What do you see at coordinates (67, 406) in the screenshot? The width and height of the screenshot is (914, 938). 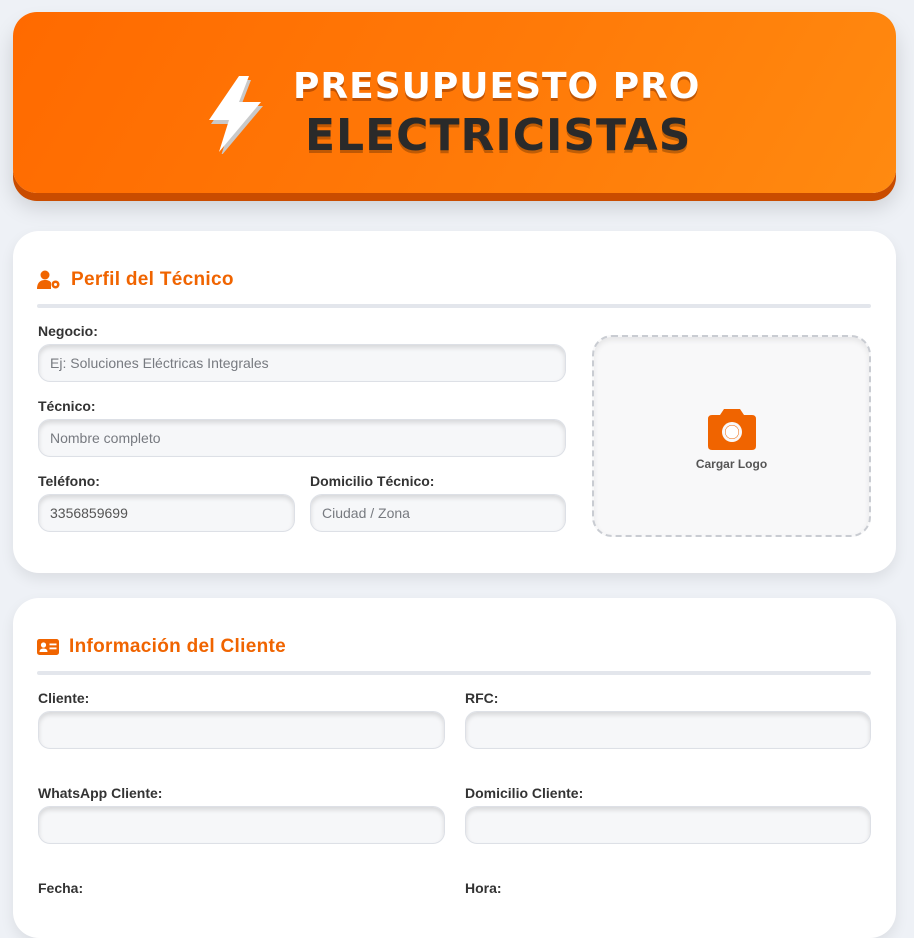 I see `tecnico-label: Técnico:` at bounding box center [67, 406].